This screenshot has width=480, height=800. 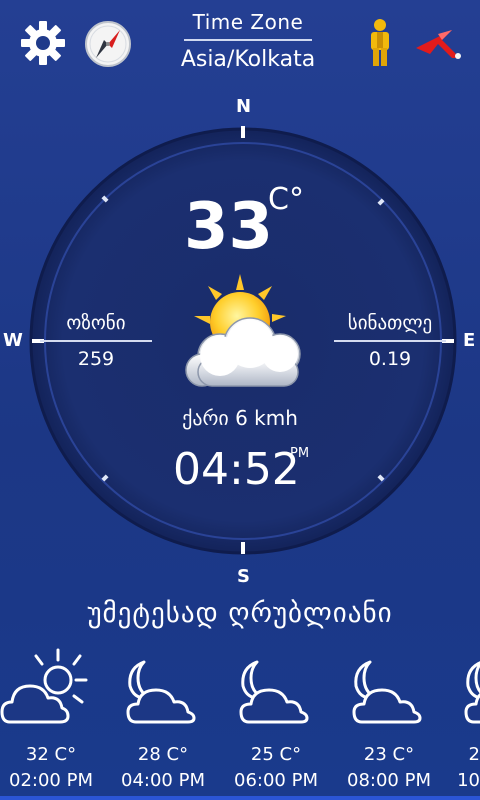 I want to click on forecast-item: 2 10, so click(x=463, y=720).